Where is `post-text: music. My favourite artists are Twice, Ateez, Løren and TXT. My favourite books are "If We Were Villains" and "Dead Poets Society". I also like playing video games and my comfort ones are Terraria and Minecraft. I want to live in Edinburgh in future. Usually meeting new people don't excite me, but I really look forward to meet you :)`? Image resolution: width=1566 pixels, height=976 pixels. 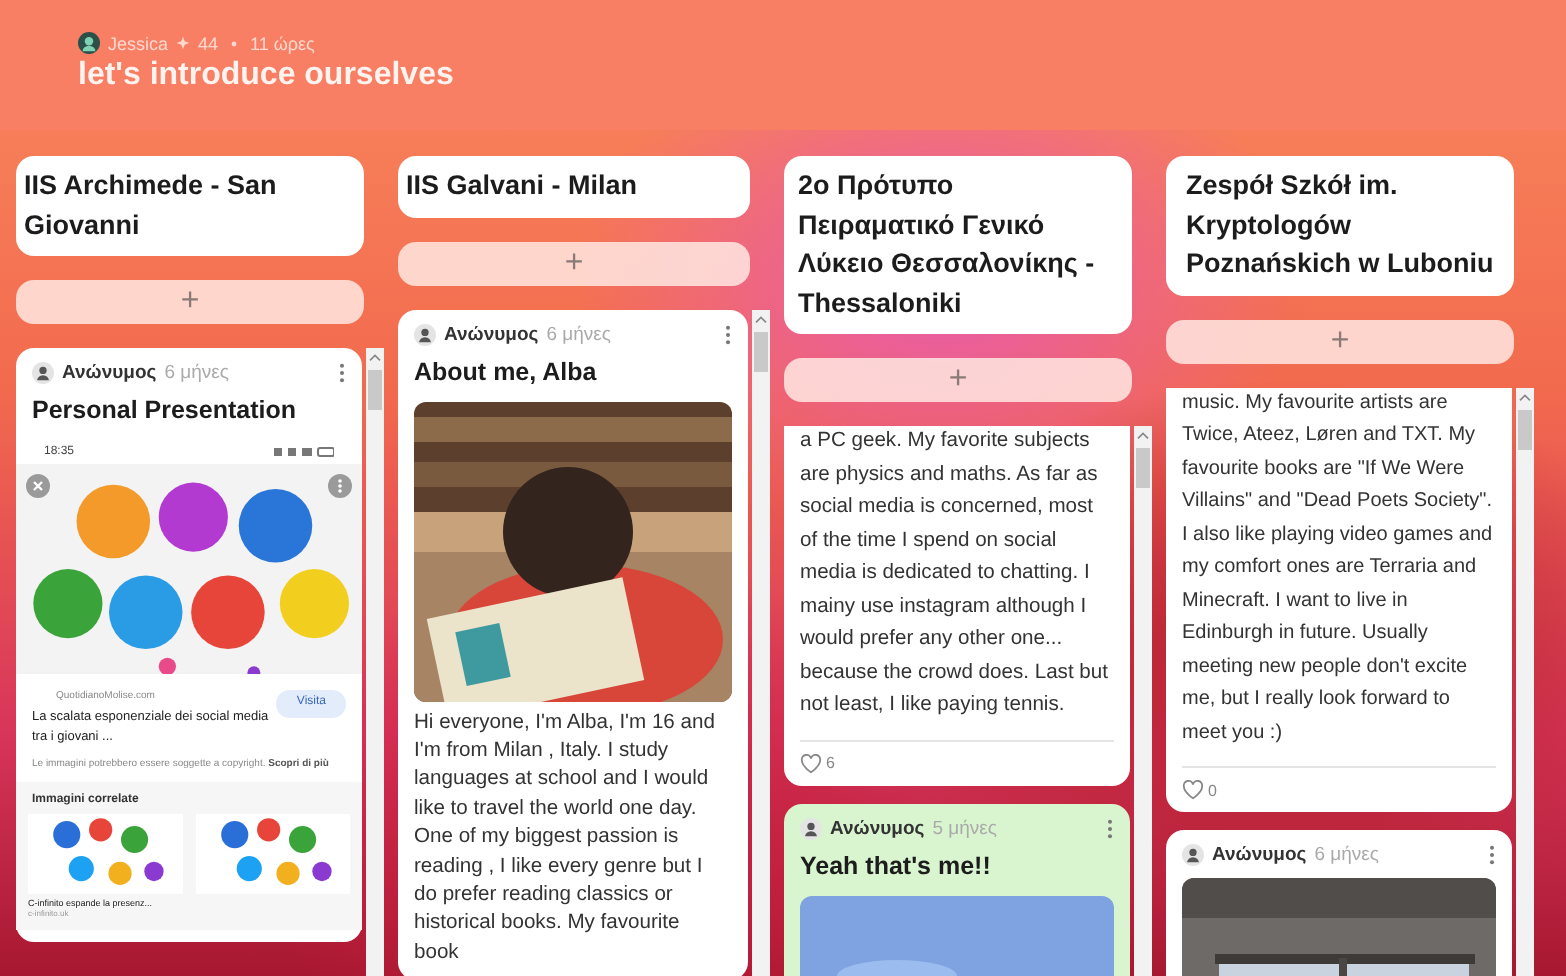
post-text: music. My favourite artists are Twice, Ateez, Løren and TXT. My favourite books are "If We Were Villains" and "Dead Poets Society". I also like playing video games and my comfort ones are Terraria and Minecraft. I want to live in Edinburgh in future. Usually meeting new people don't excite me, but I really look forward to meet you :) is located at coordinates (1338, 568).